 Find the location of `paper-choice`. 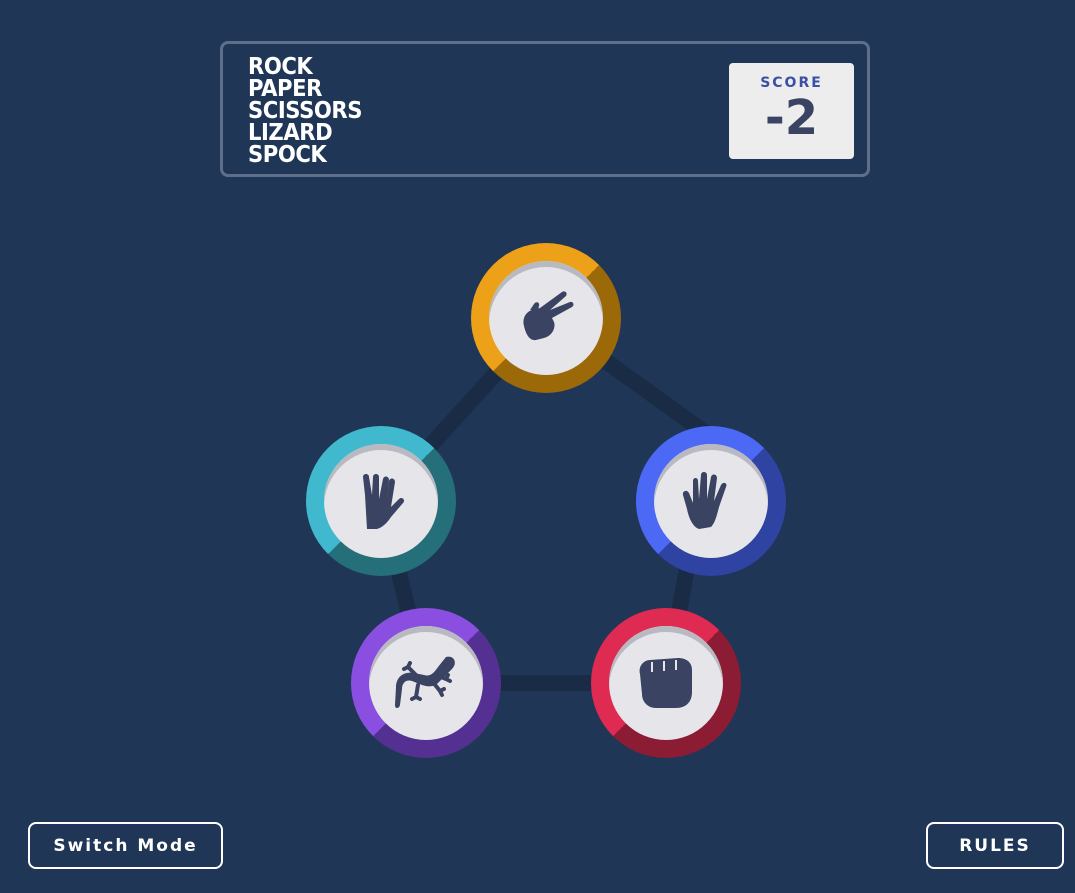

paper-choice is located at coordinates (711, 501).